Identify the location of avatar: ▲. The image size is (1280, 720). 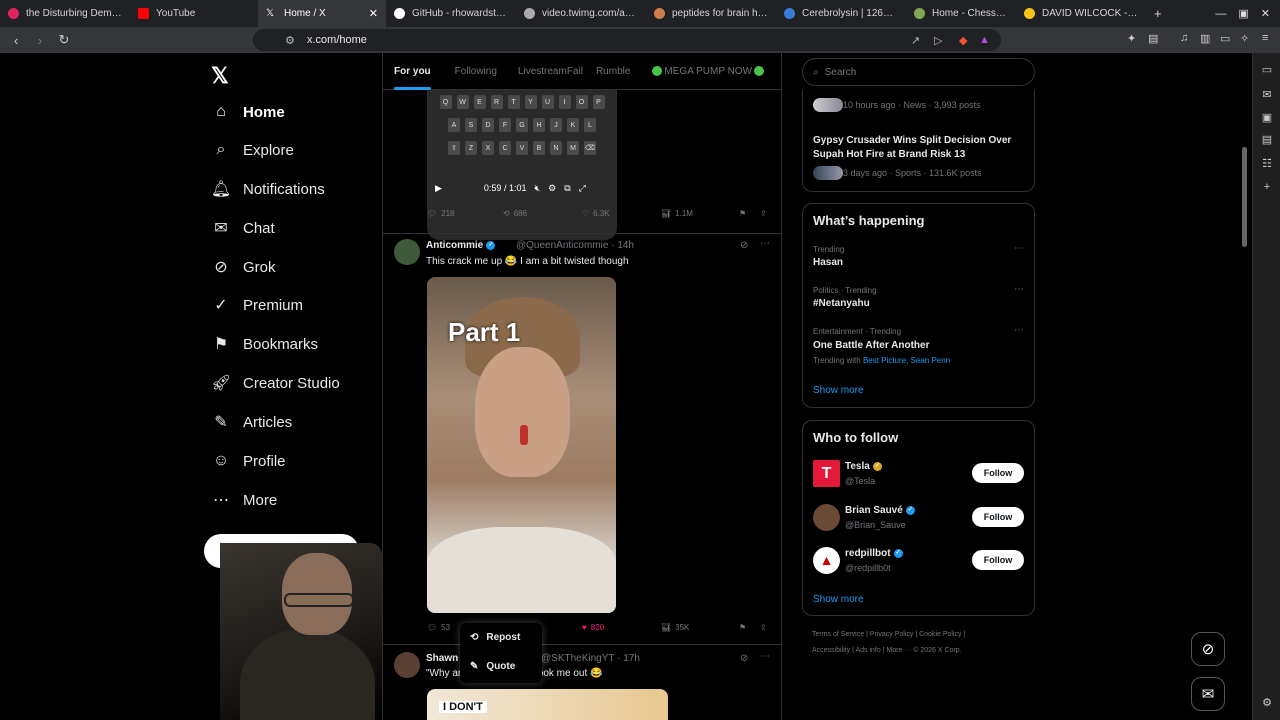
(826, 560).